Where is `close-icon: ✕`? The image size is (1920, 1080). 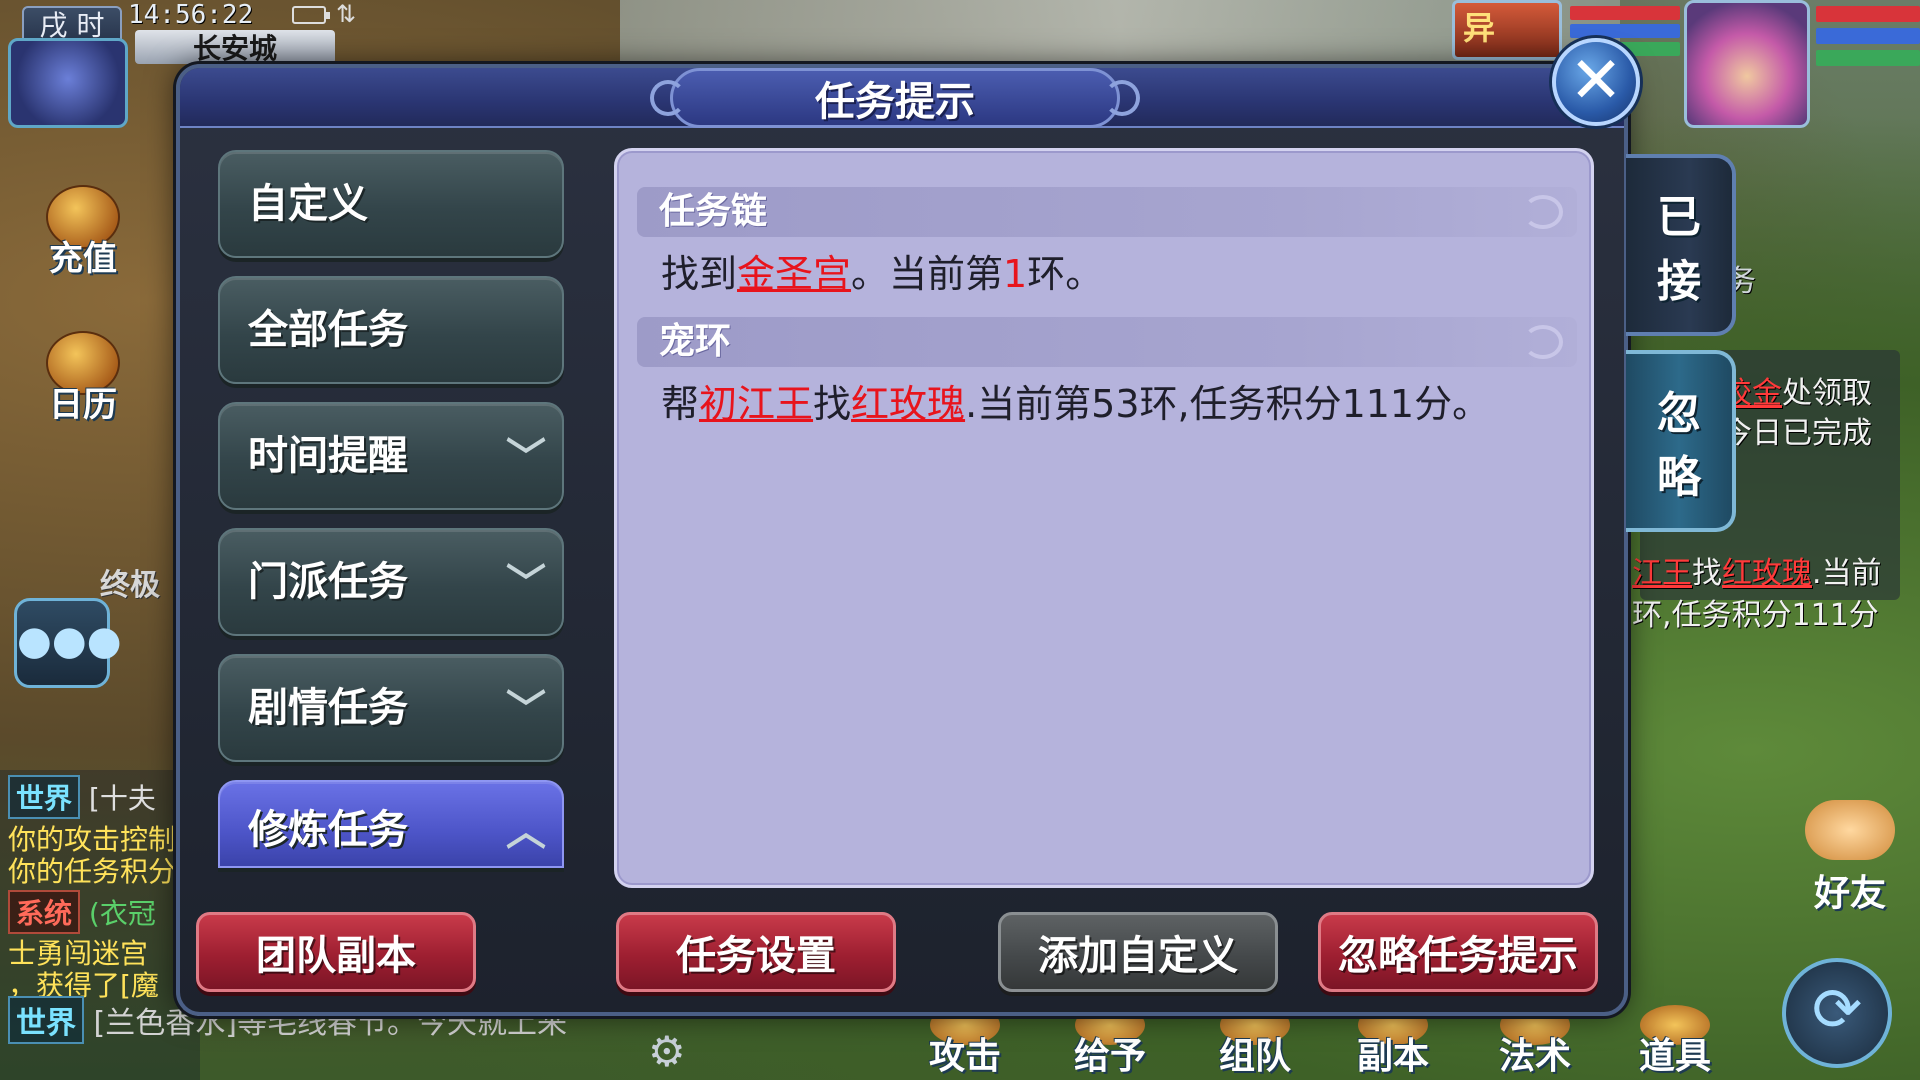
close-icon: ✕ is located at coordinates (1596, 81).